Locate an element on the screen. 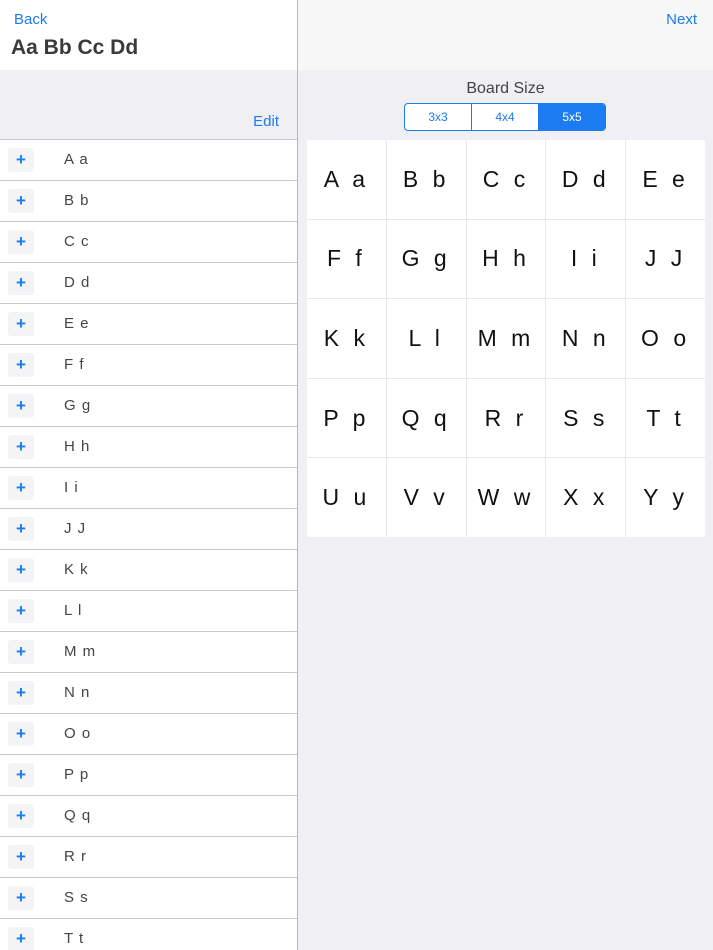 The image size is (713, 950). list-item-label: H h is located at coordinates (77, 446).